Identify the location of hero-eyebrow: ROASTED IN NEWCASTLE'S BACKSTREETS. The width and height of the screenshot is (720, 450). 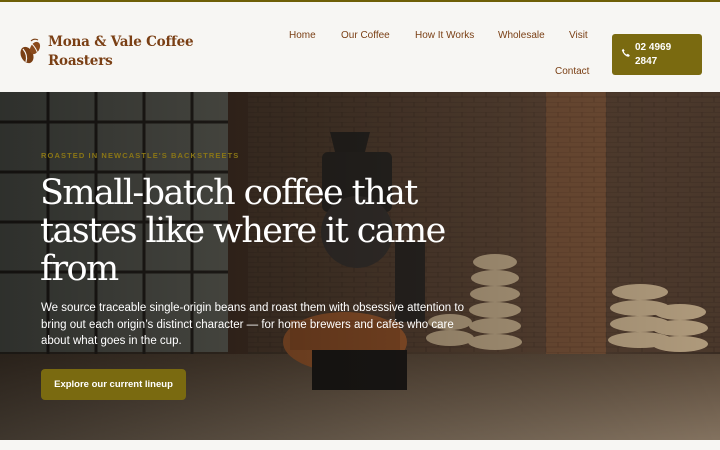
(140, 155).